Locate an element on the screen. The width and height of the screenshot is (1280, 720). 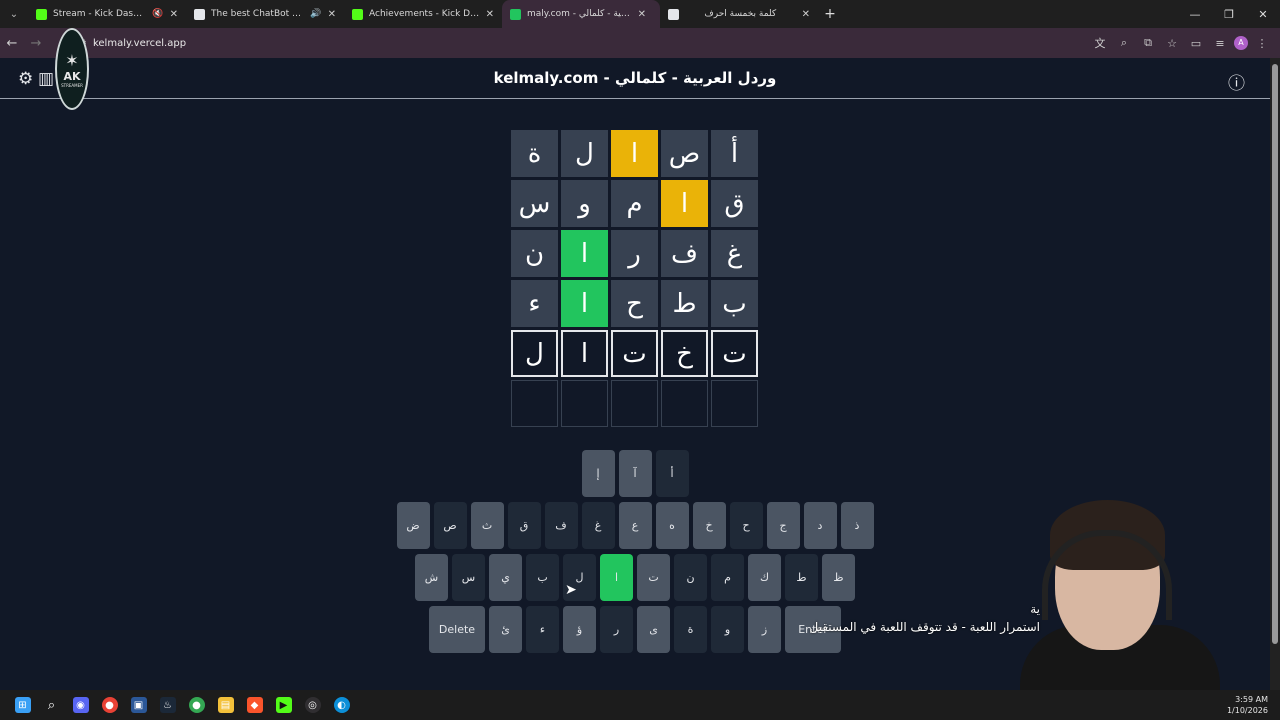
muted-tab-icon: 🔇 is located at coordinates (157, 14).